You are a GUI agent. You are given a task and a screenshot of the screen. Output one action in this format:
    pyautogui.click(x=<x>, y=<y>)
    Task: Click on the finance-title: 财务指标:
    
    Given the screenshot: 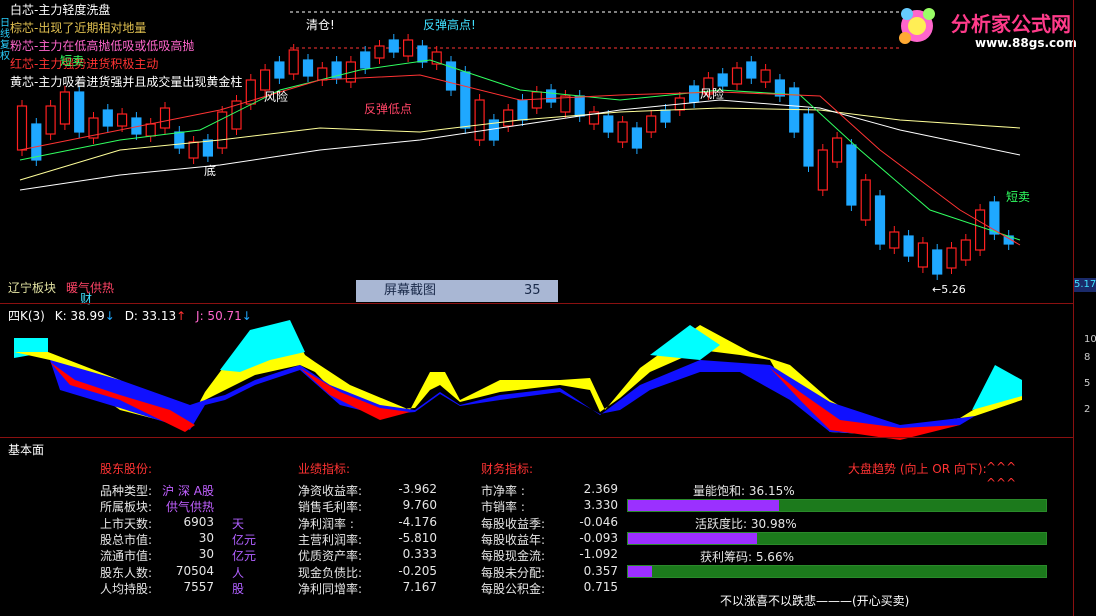 What is the action you would take?
    pyautogui.click(x=507, y=469)
    